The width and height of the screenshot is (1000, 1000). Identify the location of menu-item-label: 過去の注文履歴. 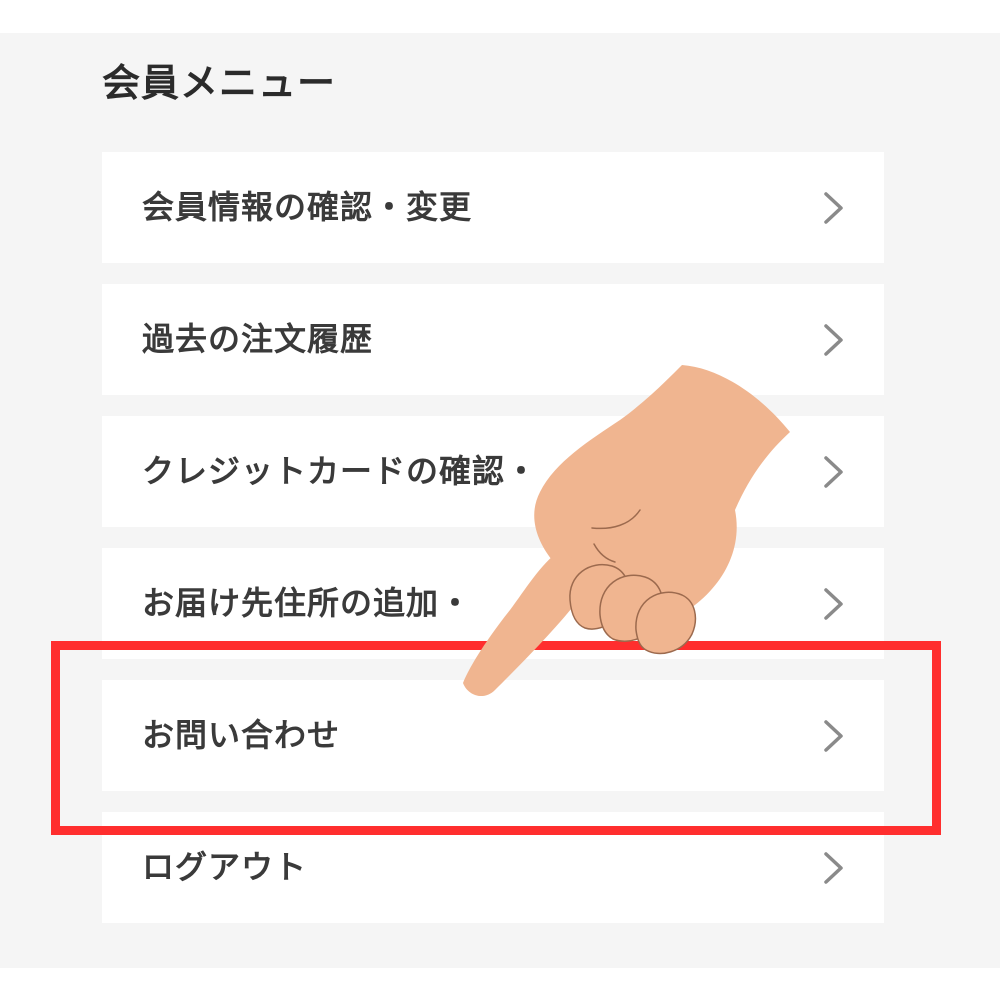
(258, 339).